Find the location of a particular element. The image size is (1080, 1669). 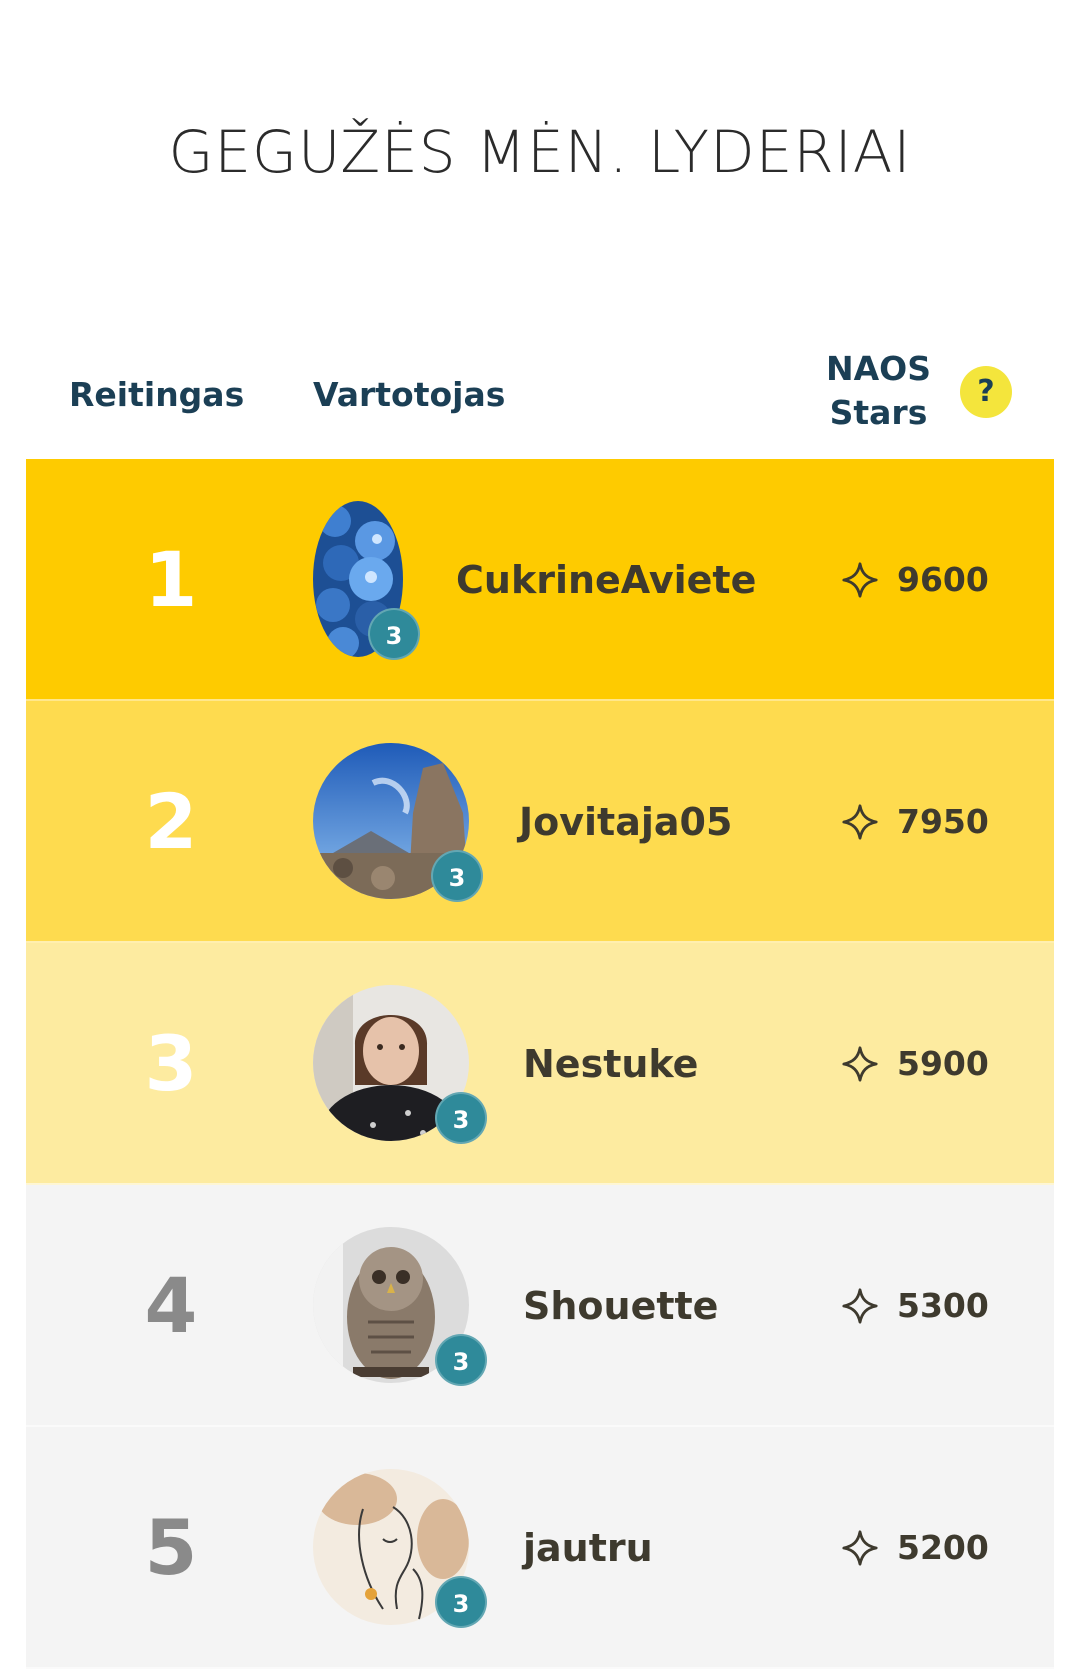

column-header-stars-line1: NAOS is located at coordinates (878, 368).